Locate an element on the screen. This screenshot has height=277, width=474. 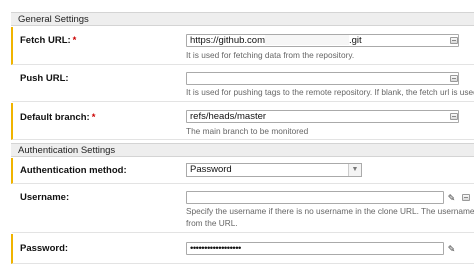
authentication-settings-header: Authentication Settings is located at coordinates (242, 150).